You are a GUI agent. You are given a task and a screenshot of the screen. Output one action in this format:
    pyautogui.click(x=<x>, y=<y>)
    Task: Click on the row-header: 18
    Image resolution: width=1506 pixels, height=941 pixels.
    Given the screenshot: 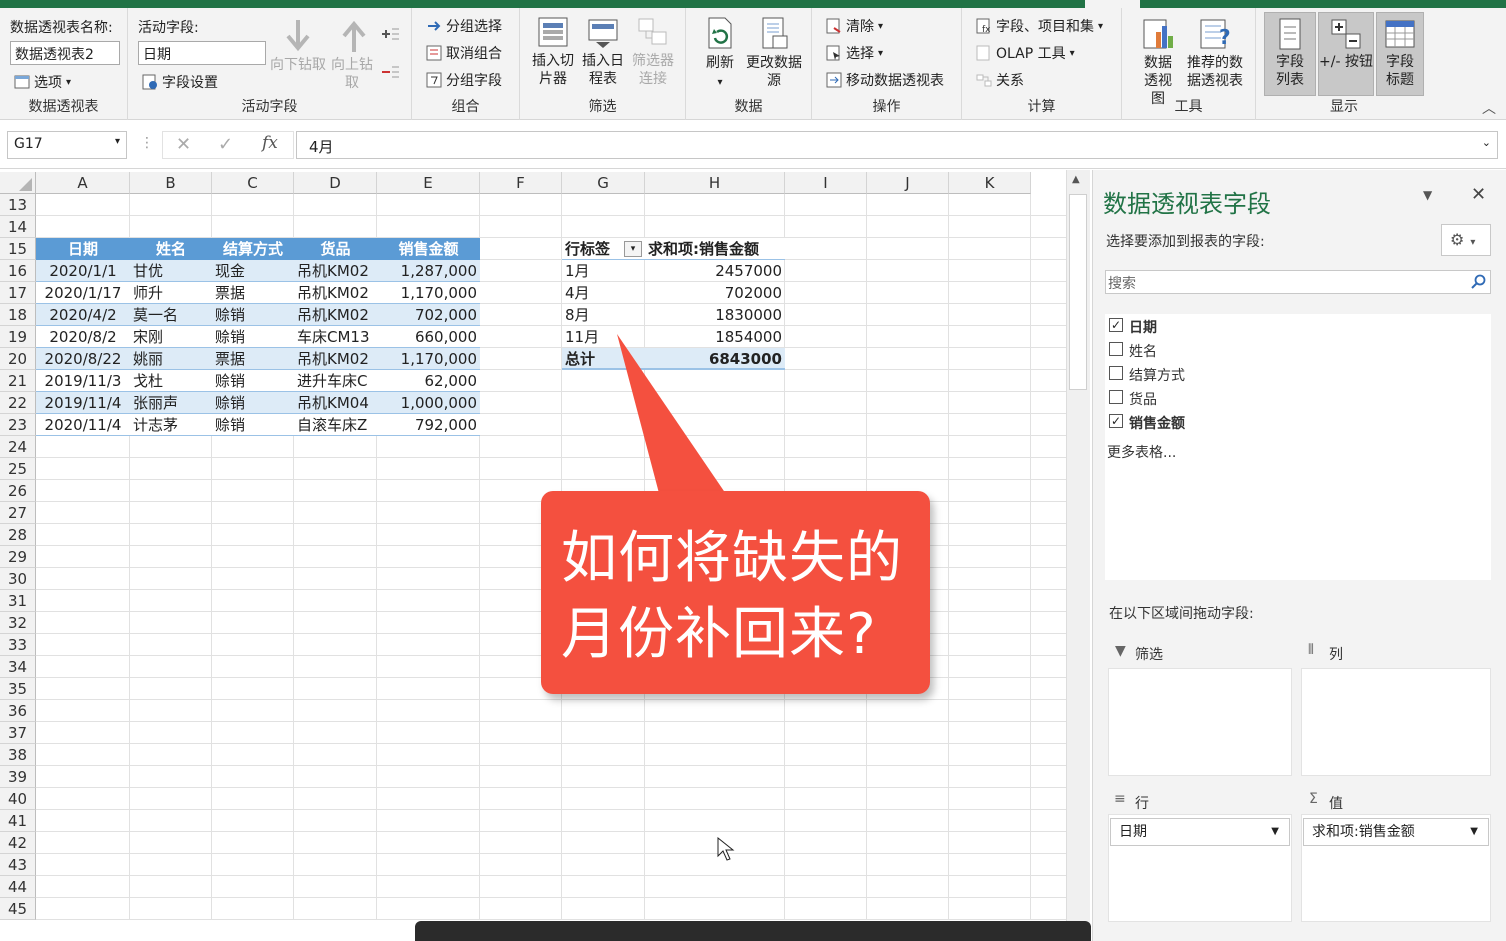 What is the action you would take?
    pyautogui.click(x=18, y=315)
    